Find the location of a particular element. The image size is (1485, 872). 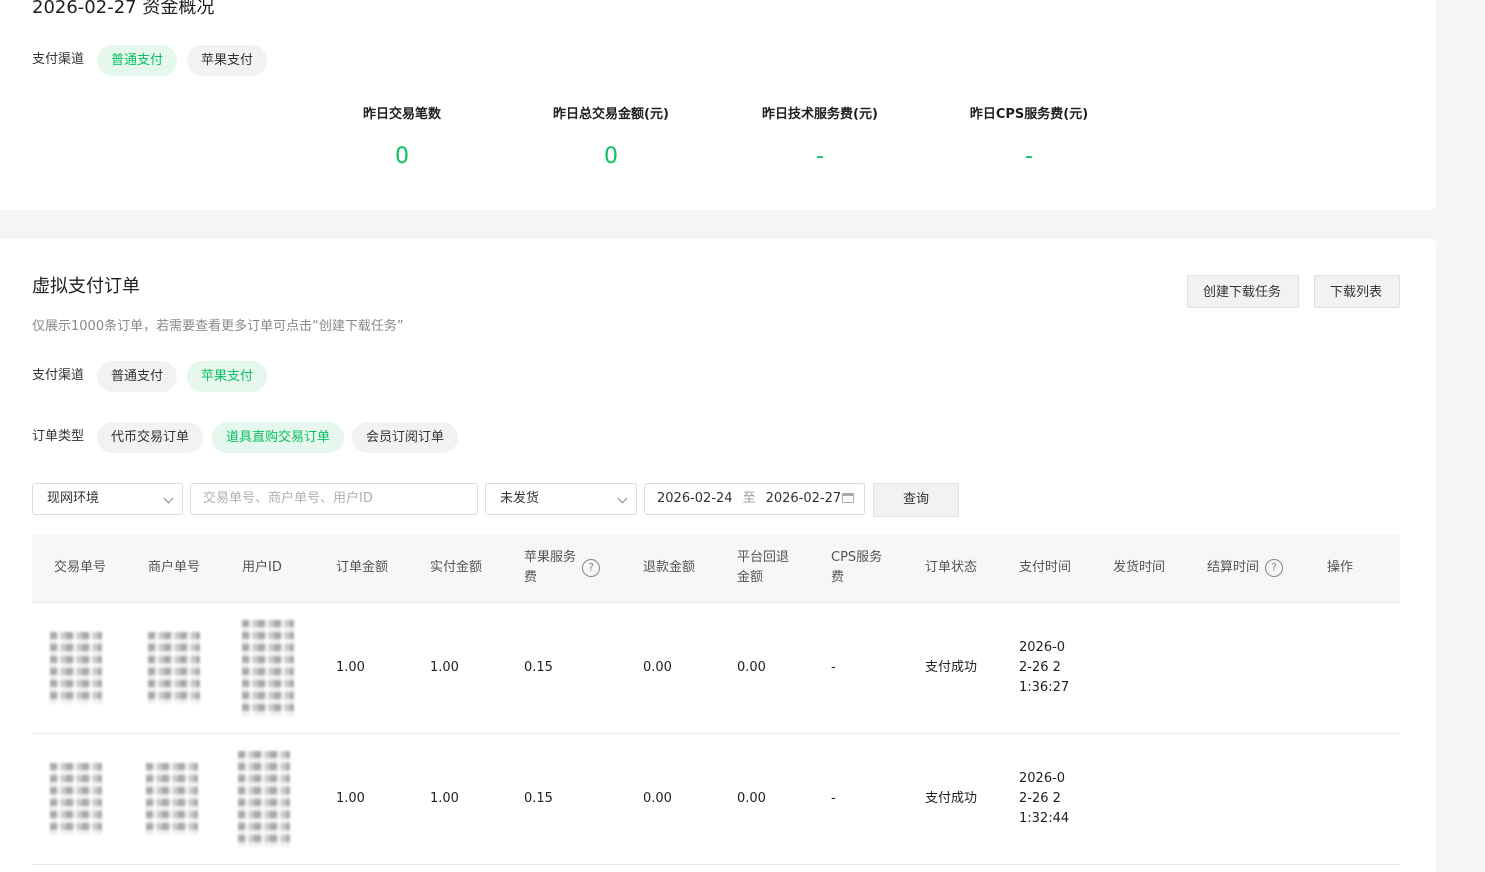

stat-yesterday-total-amount: 昨日总交易金额(元) 0 is located at coordinates (611, 138).